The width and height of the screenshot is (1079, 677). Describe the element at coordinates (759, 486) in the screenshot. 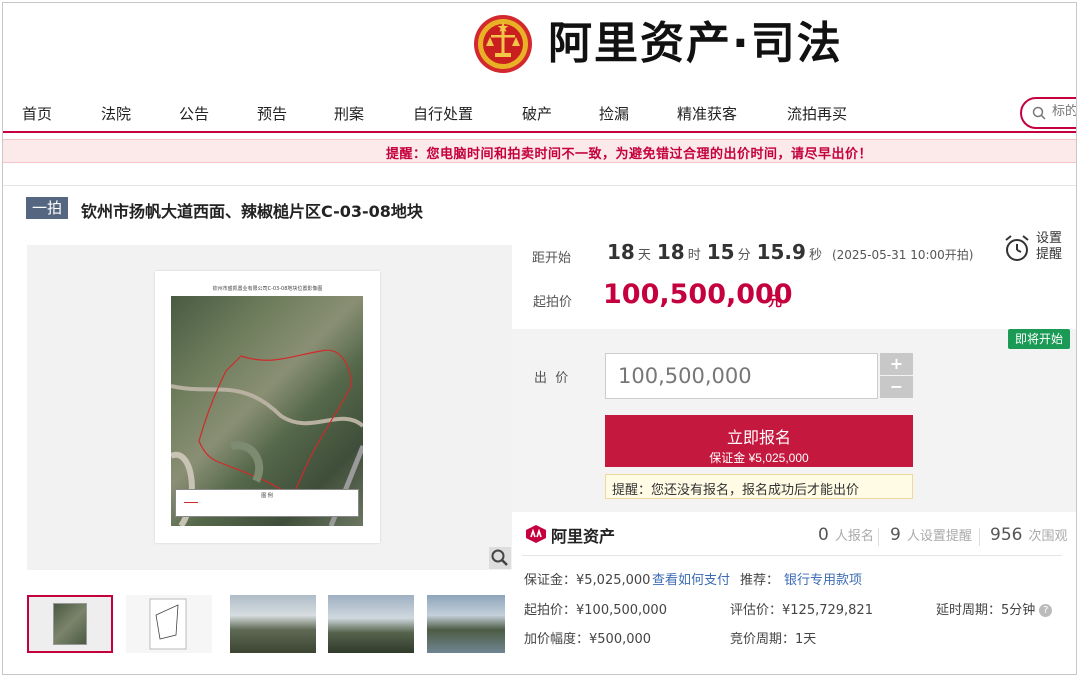

I see `signup-tip: 提醒：您还没有报名，报名成功后才能出价` at that location.